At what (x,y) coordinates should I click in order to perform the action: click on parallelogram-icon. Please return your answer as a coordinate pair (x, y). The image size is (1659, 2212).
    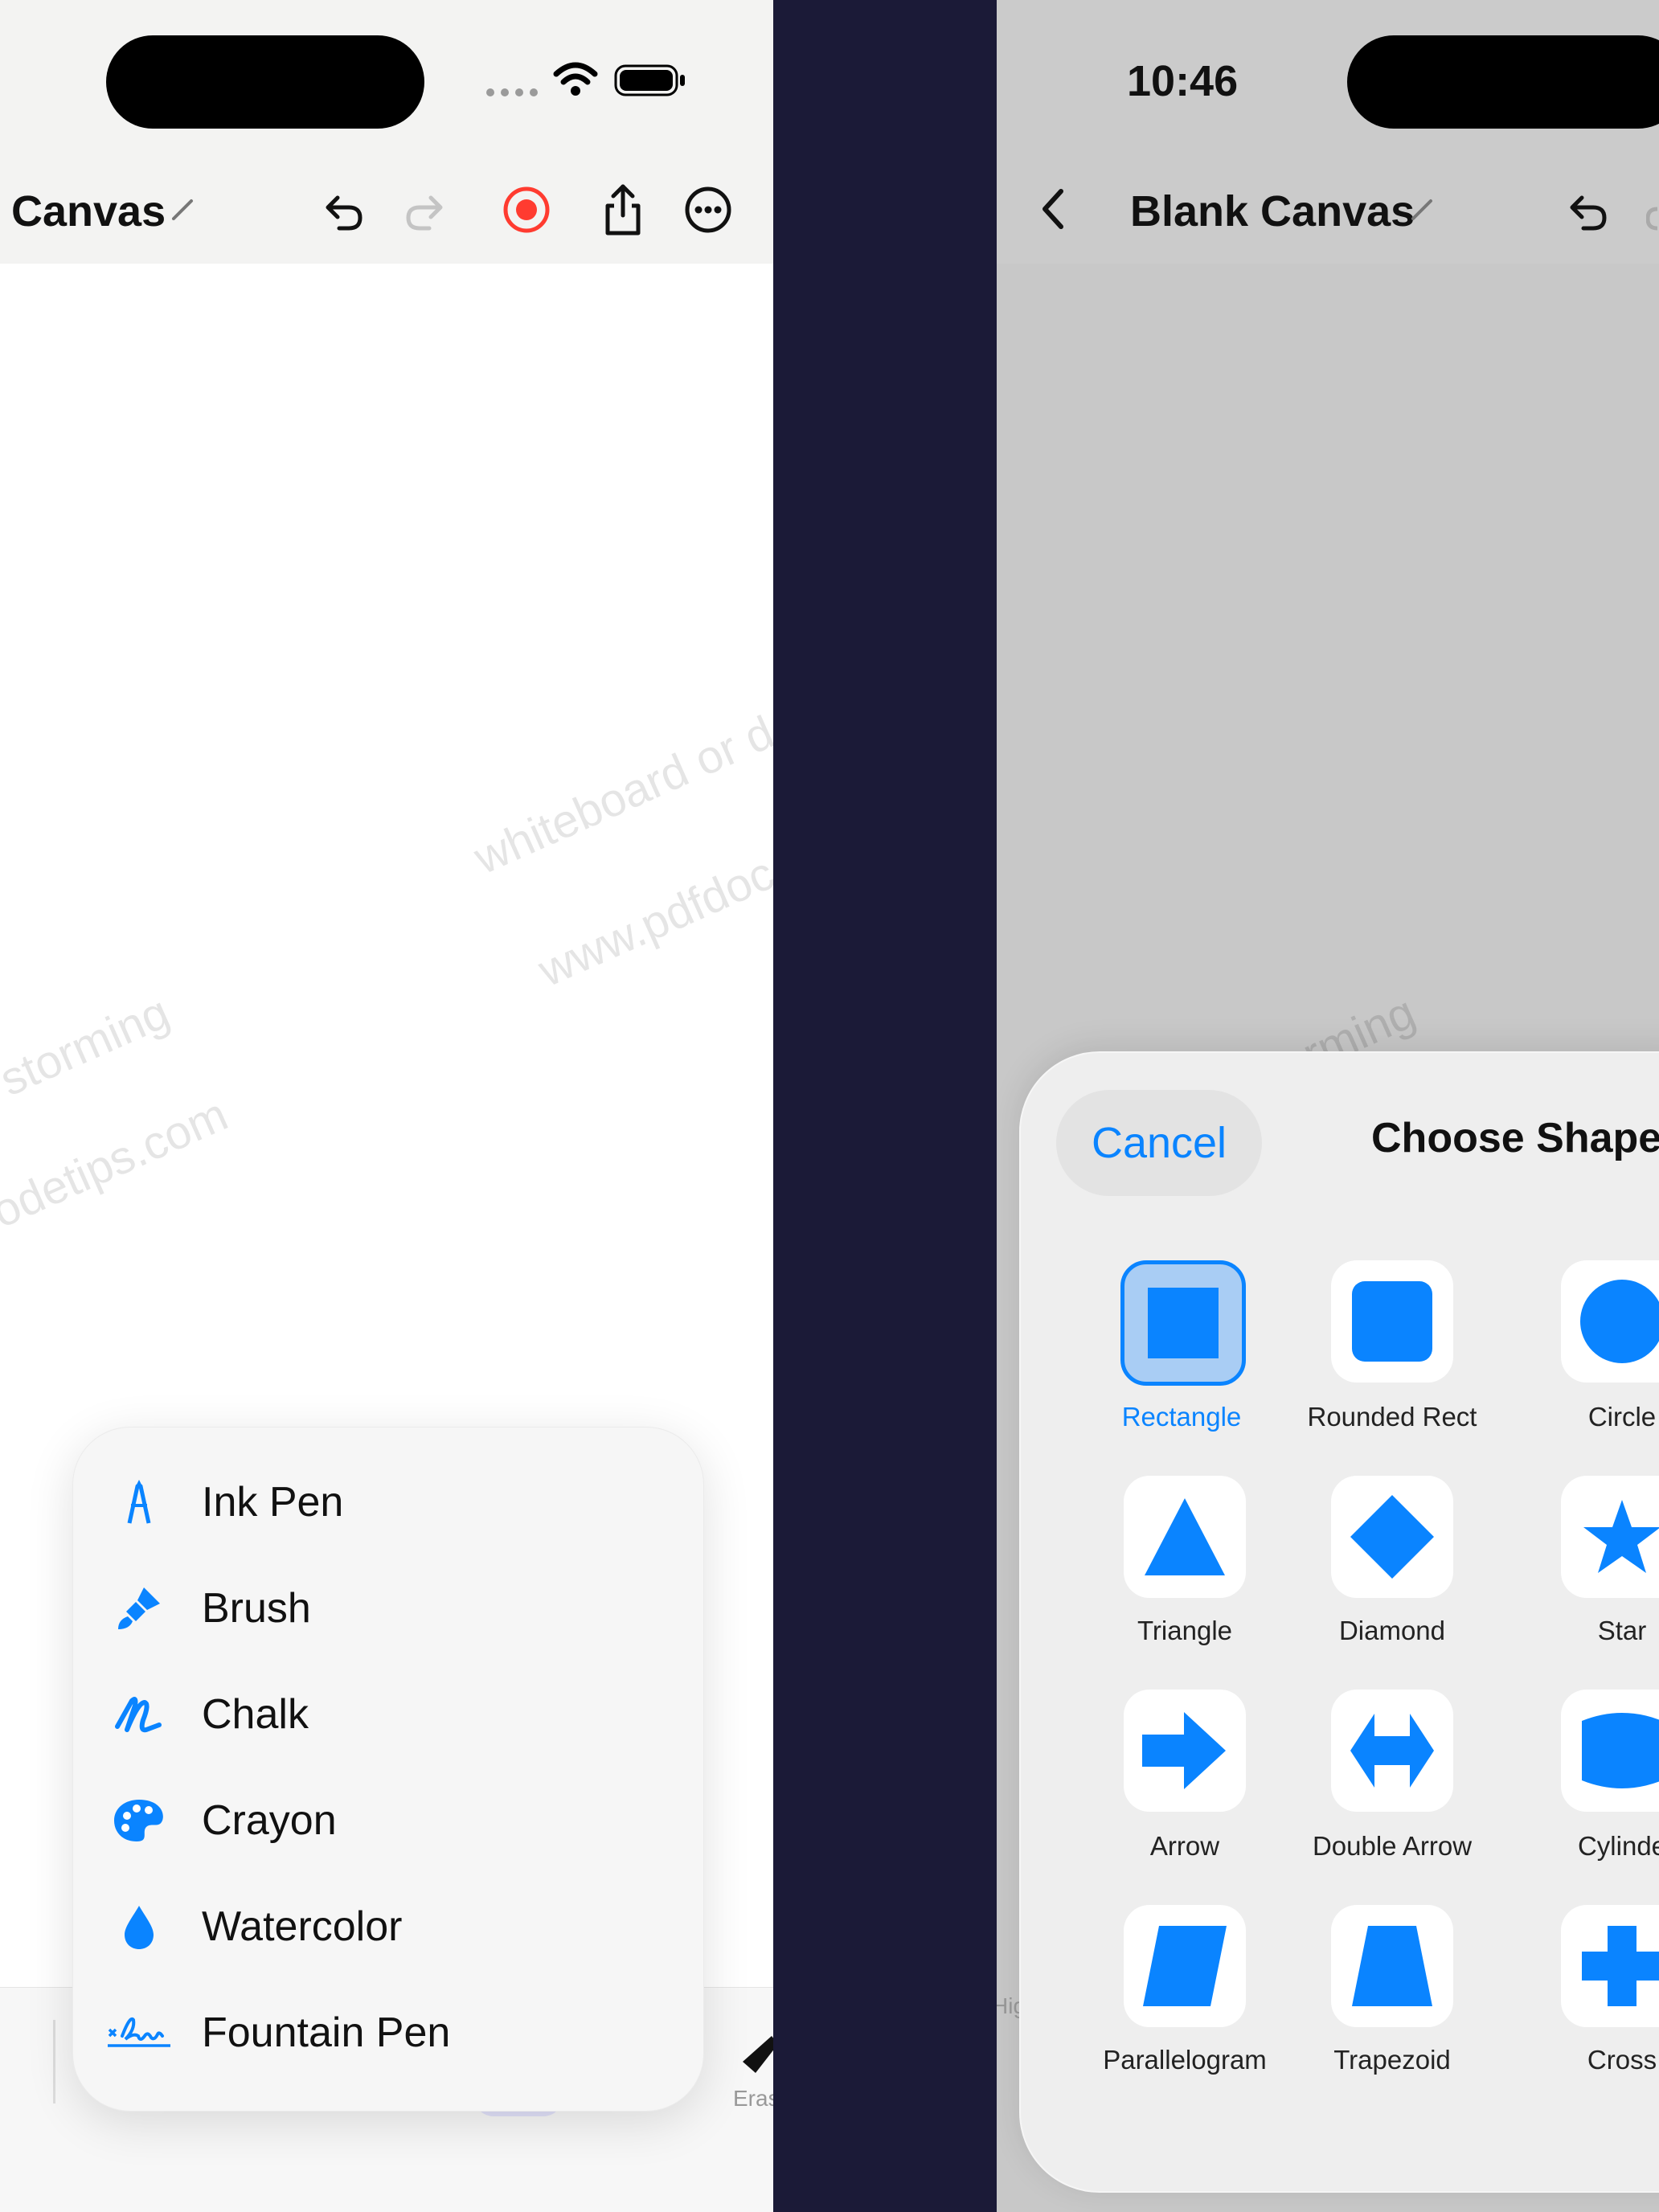
    Looking at the image, I should click on (1184, 1966).